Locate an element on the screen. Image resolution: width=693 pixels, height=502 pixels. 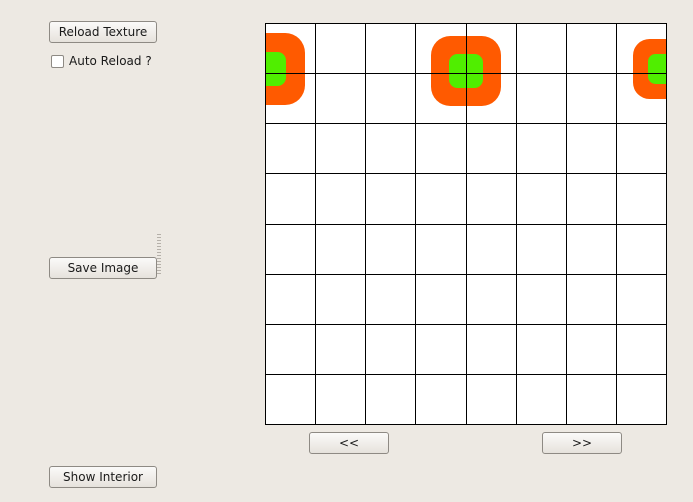
previous-button: << is located at coordinates (349, 443).